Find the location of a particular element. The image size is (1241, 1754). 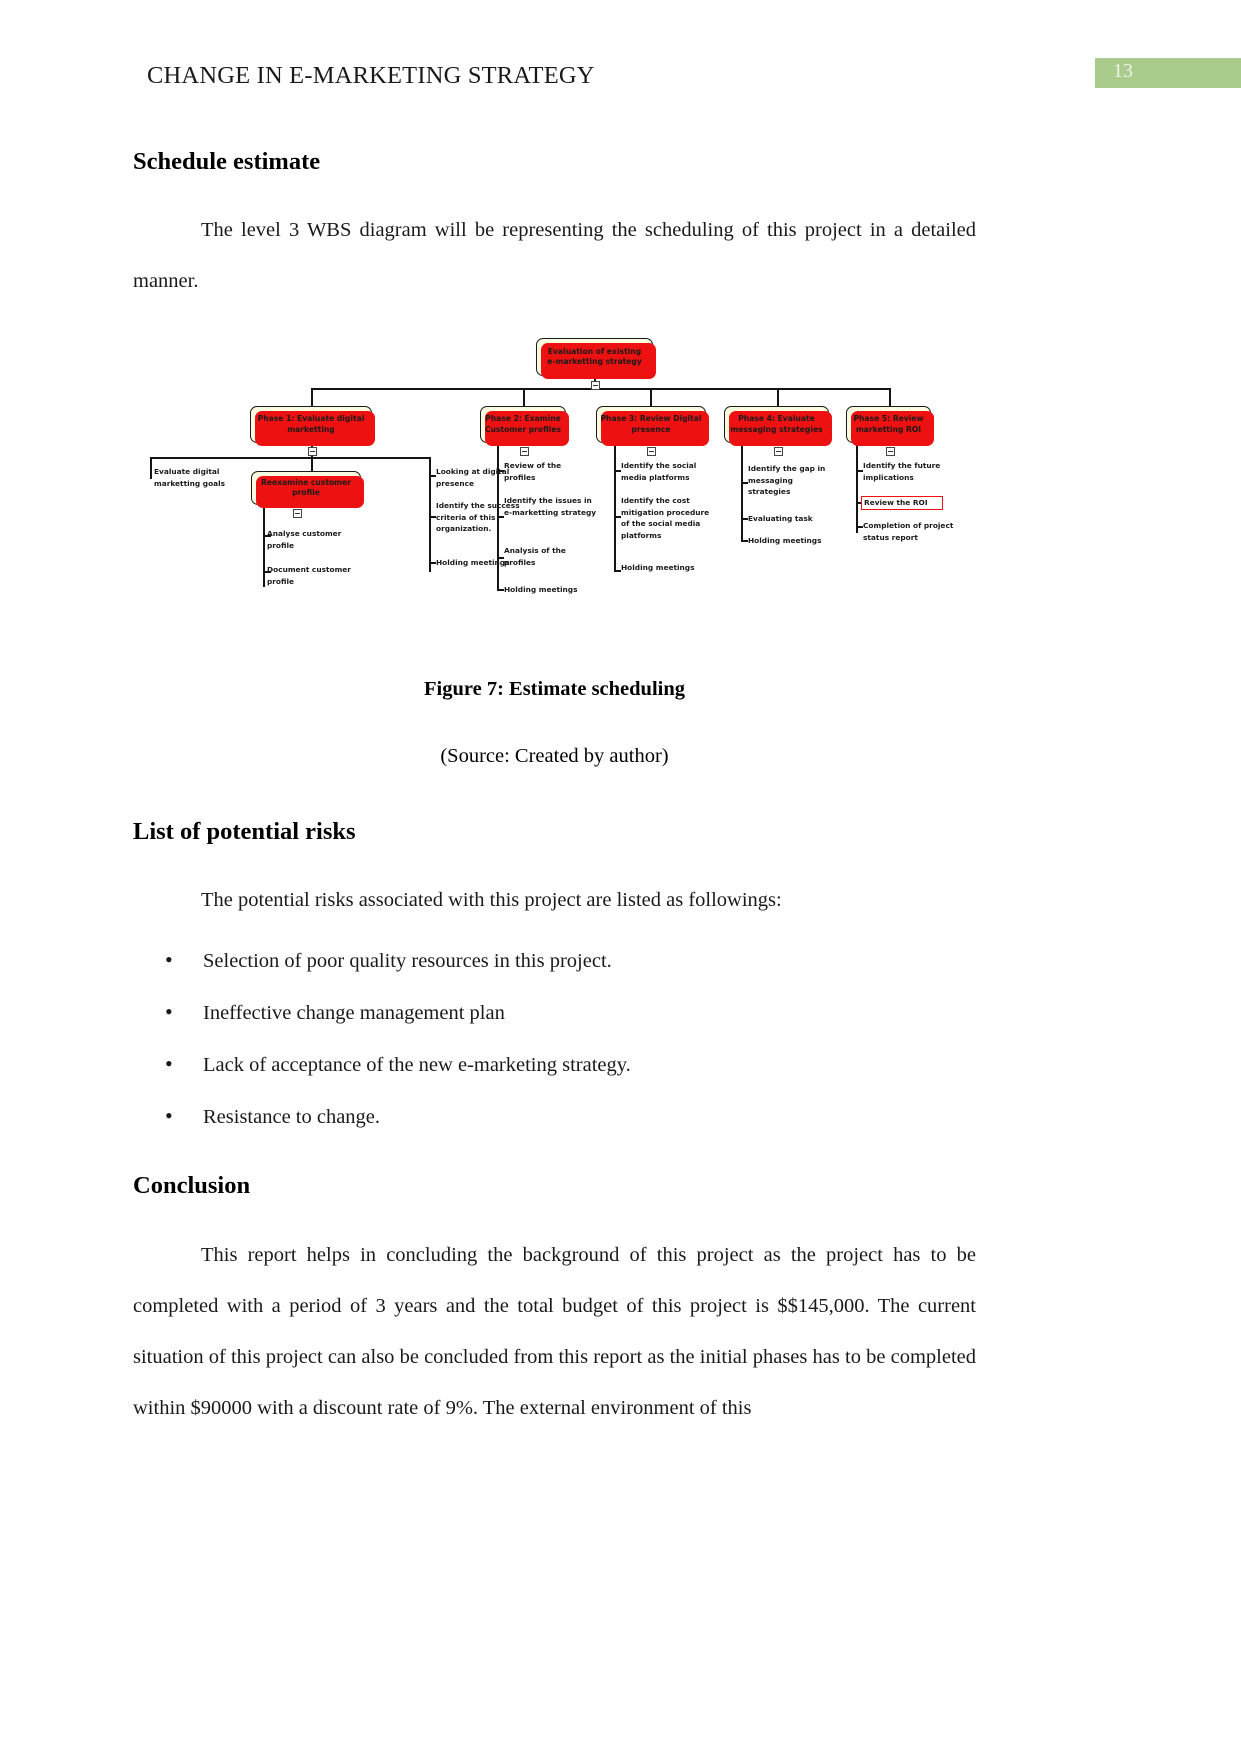

connector-level1-bus is located at coordinates (600, 389).